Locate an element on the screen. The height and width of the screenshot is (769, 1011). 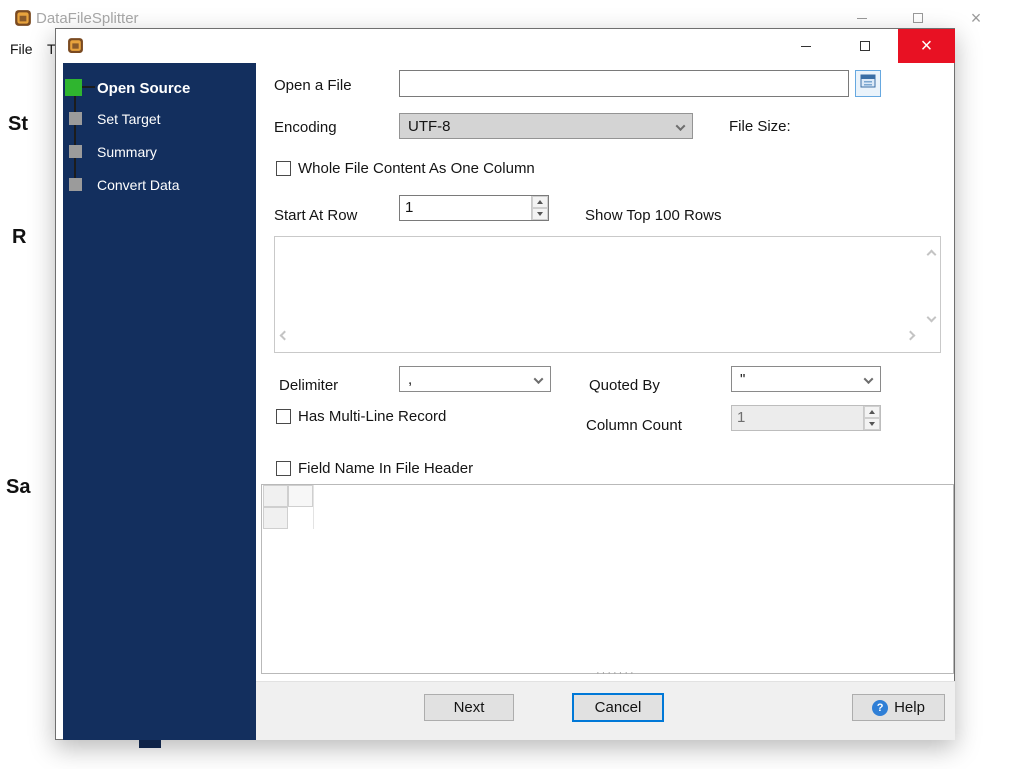
grid-corner-header is located at coordinates (275, 496).